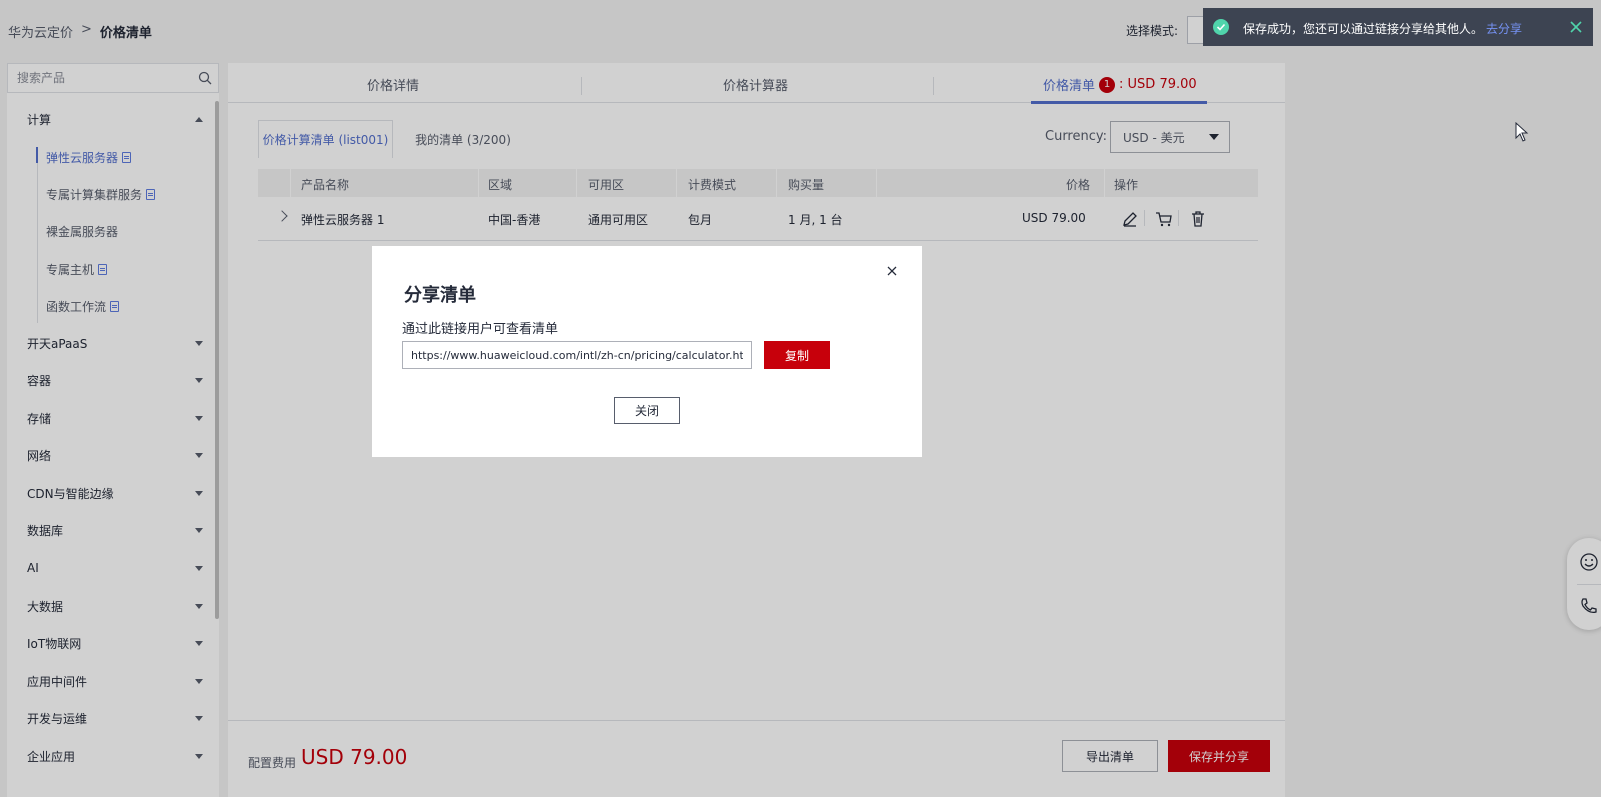 Image resolution: width=1601 pixels, height=797 pixels. Describe the element at coordinates (480, 329) in the screenshot. I see `dialog-description: 通过此链接用户可查看清单` at that location.